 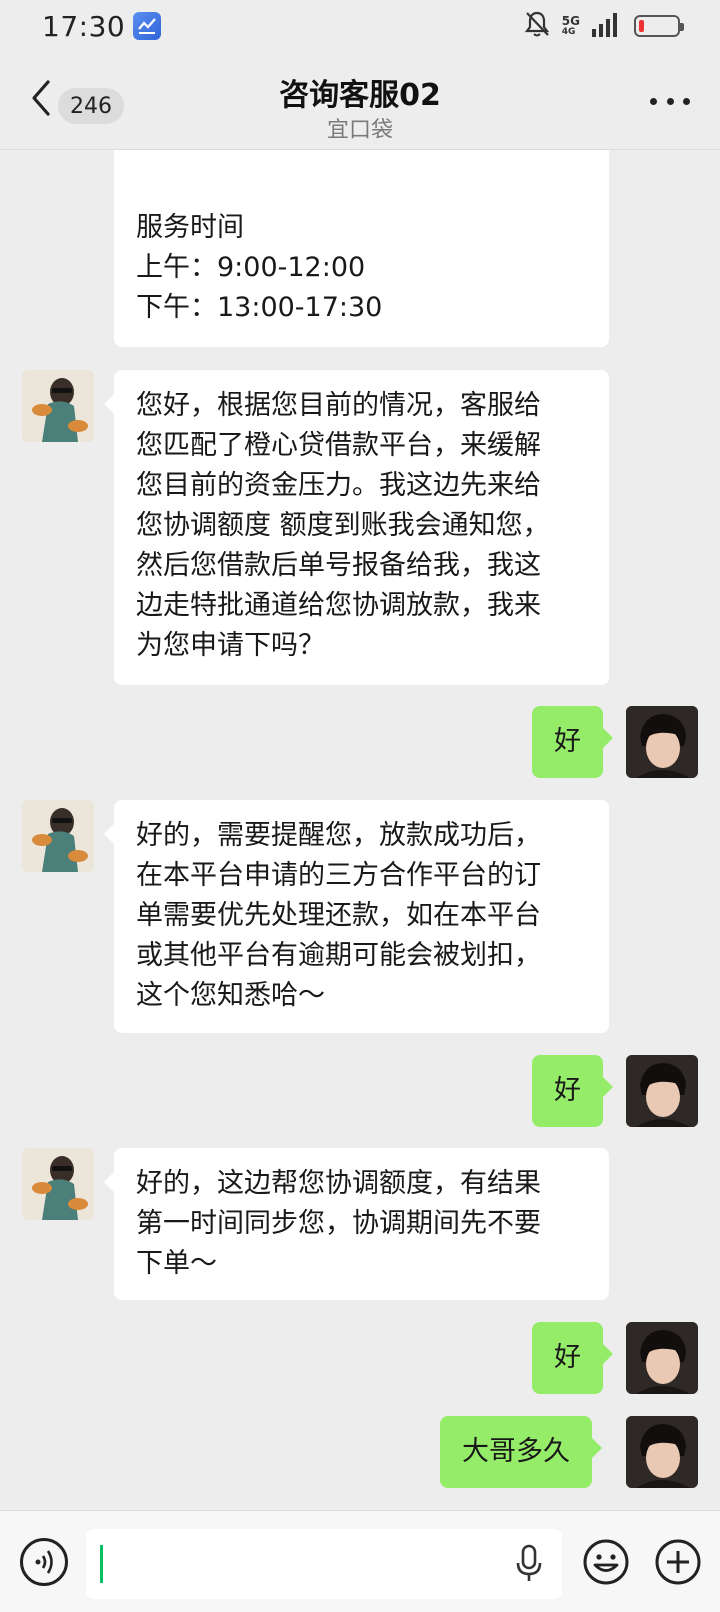 What do you see at coordinates (641, 26) in the screenshot?
I see `battery-level` at bounding box center [641, 26].